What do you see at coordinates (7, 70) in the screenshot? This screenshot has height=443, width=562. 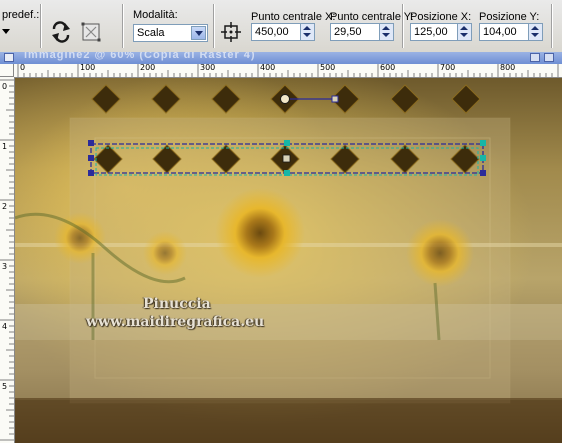 I see `ruler-corner` at bounding box center [7, 70].